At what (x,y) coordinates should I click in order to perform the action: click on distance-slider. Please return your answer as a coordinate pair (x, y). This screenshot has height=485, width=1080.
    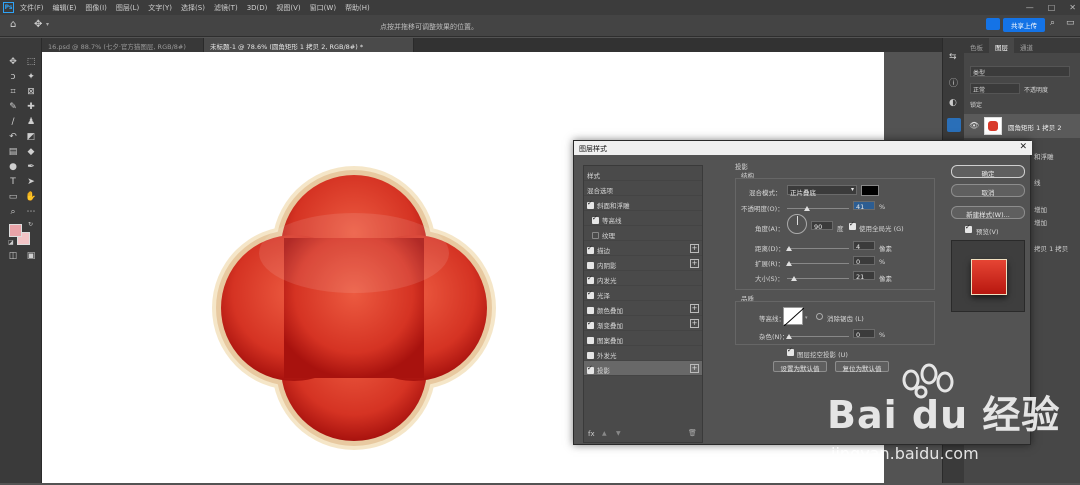
    Looking at the image, I should click on (818, 248).